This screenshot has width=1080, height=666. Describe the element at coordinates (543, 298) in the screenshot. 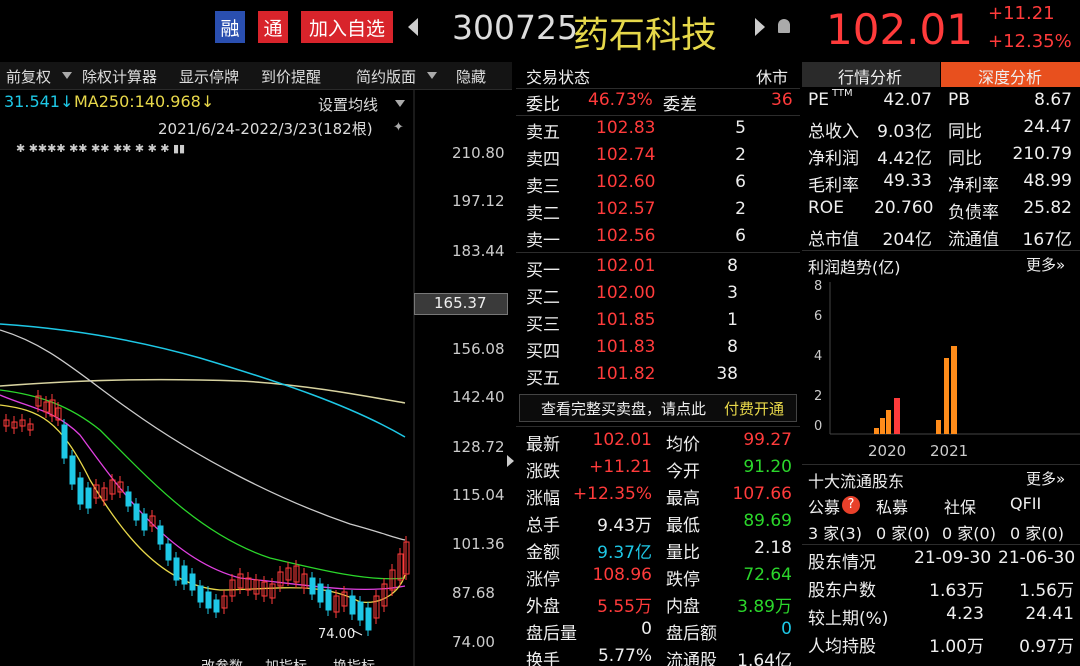

I see `buy-level-label: 买二` at that location.